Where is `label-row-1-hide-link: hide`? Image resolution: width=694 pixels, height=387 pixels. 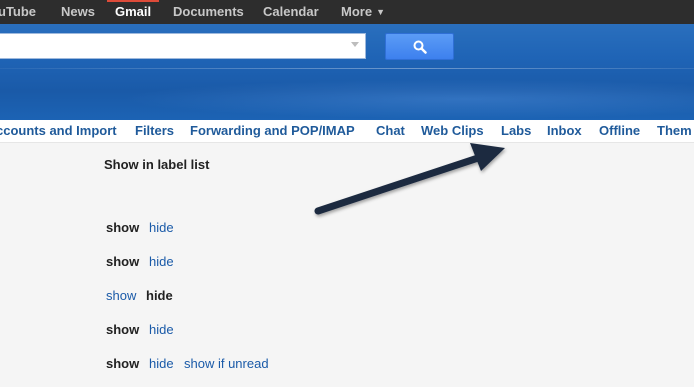 label-row-1-hide-link: hide is located at coordinates (161, 227).